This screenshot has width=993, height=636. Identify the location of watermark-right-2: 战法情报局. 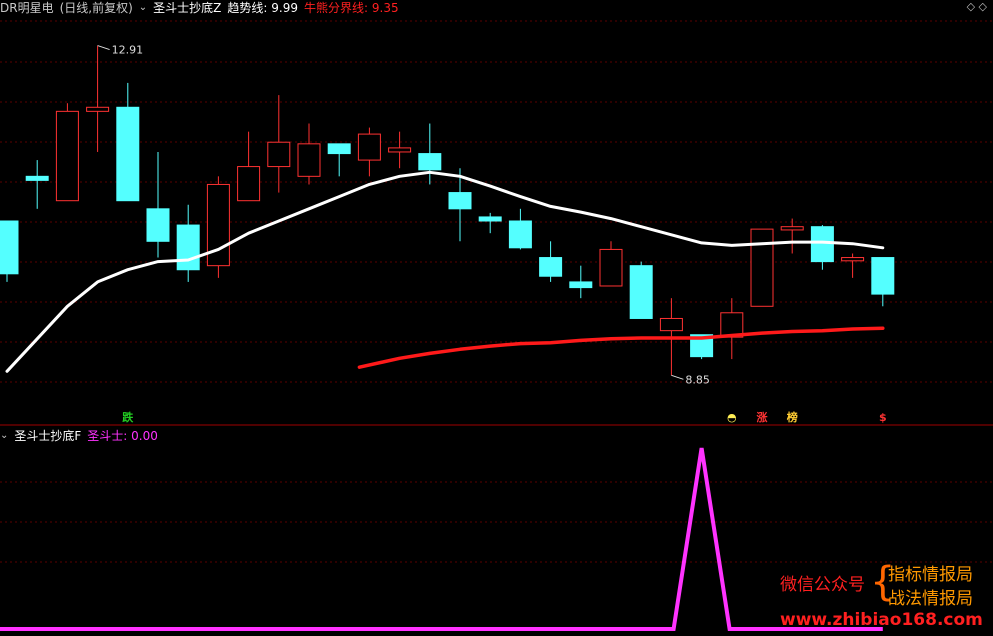
(930, 599).